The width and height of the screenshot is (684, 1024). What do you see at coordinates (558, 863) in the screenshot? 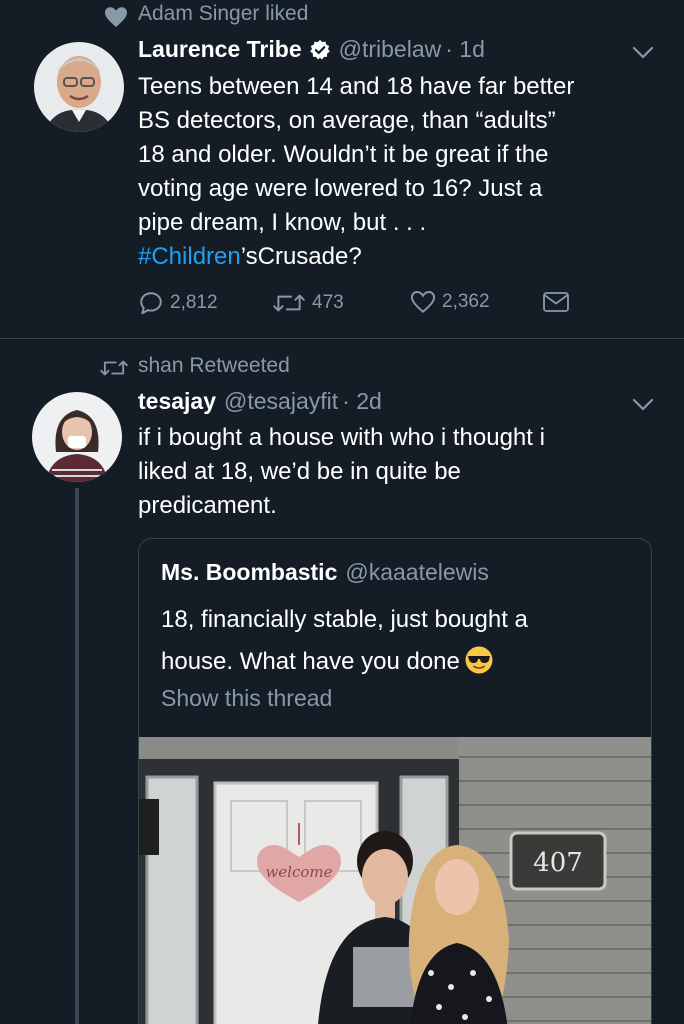
I see `house-number-text: 407` at bounding box center [558, 863].